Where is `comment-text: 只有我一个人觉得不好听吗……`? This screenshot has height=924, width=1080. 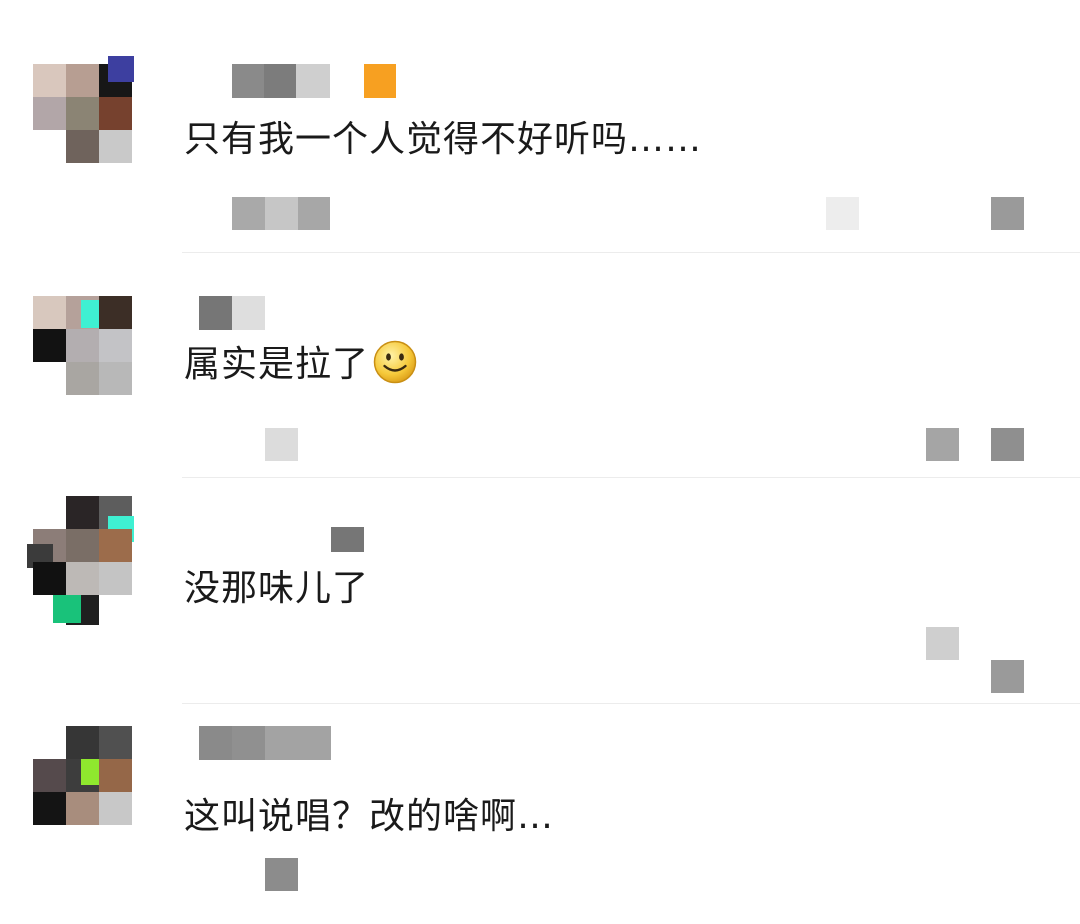
comment-text: 只有我一个人觉得不好听吗…… is located at coordinates (443, 139).